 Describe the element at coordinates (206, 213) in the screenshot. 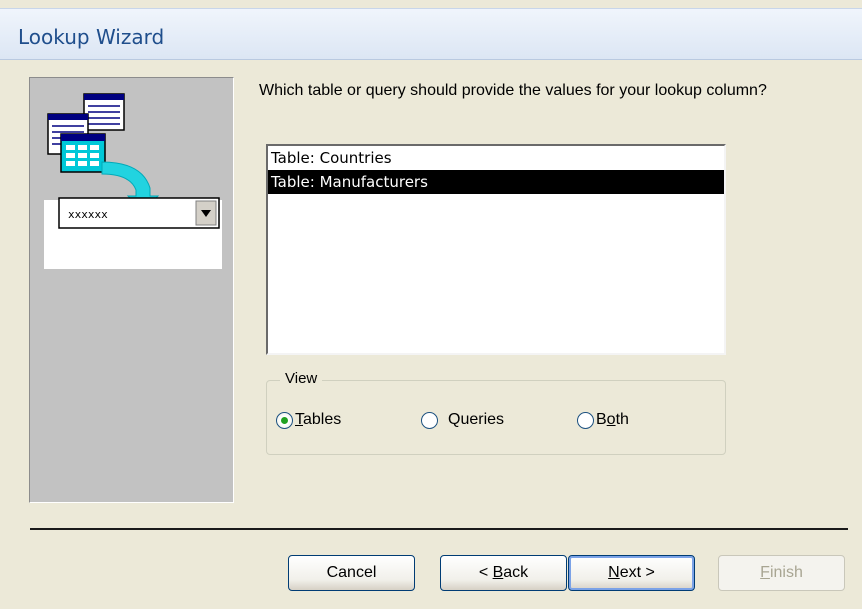

I see `combo-dropdown-icon` at that location.